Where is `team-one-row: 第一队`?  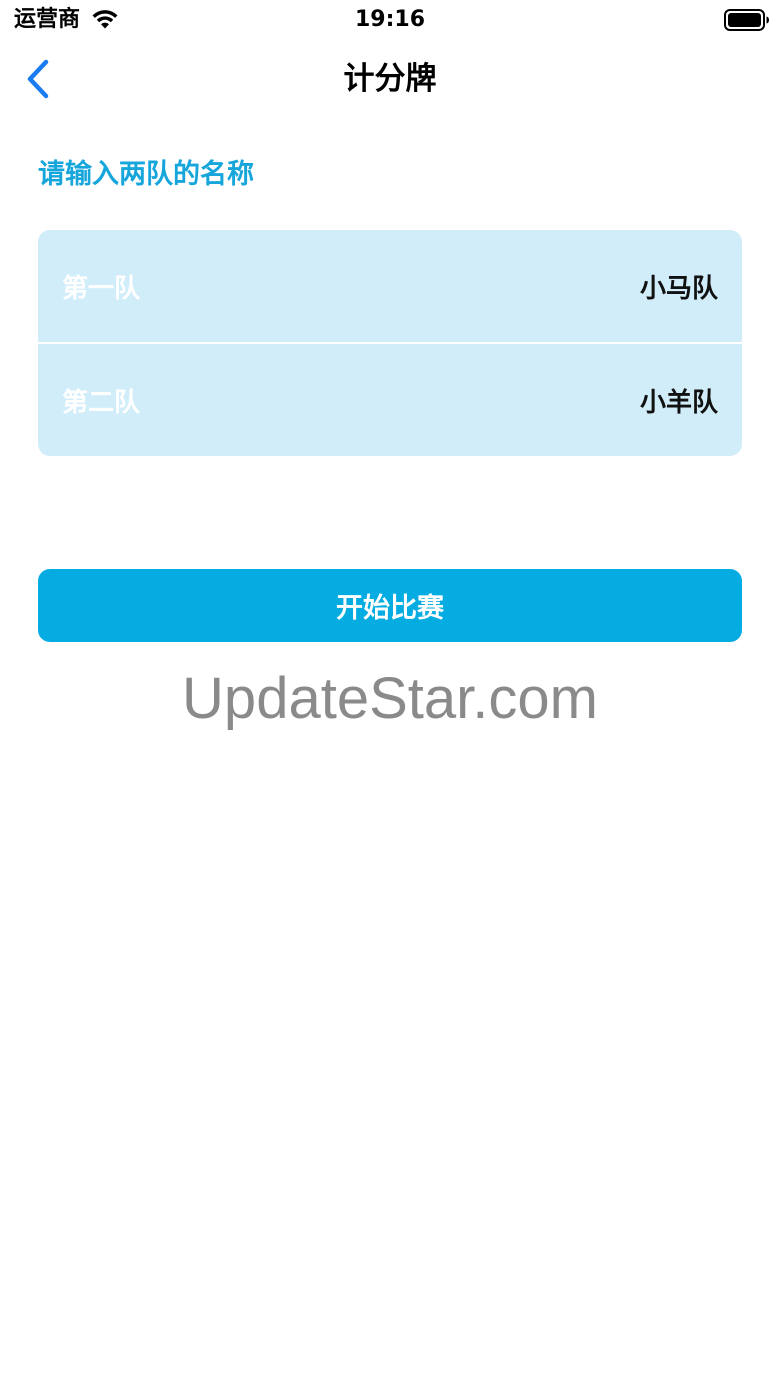 team-one-row: 第一队 is located at coordinates (390, 286).